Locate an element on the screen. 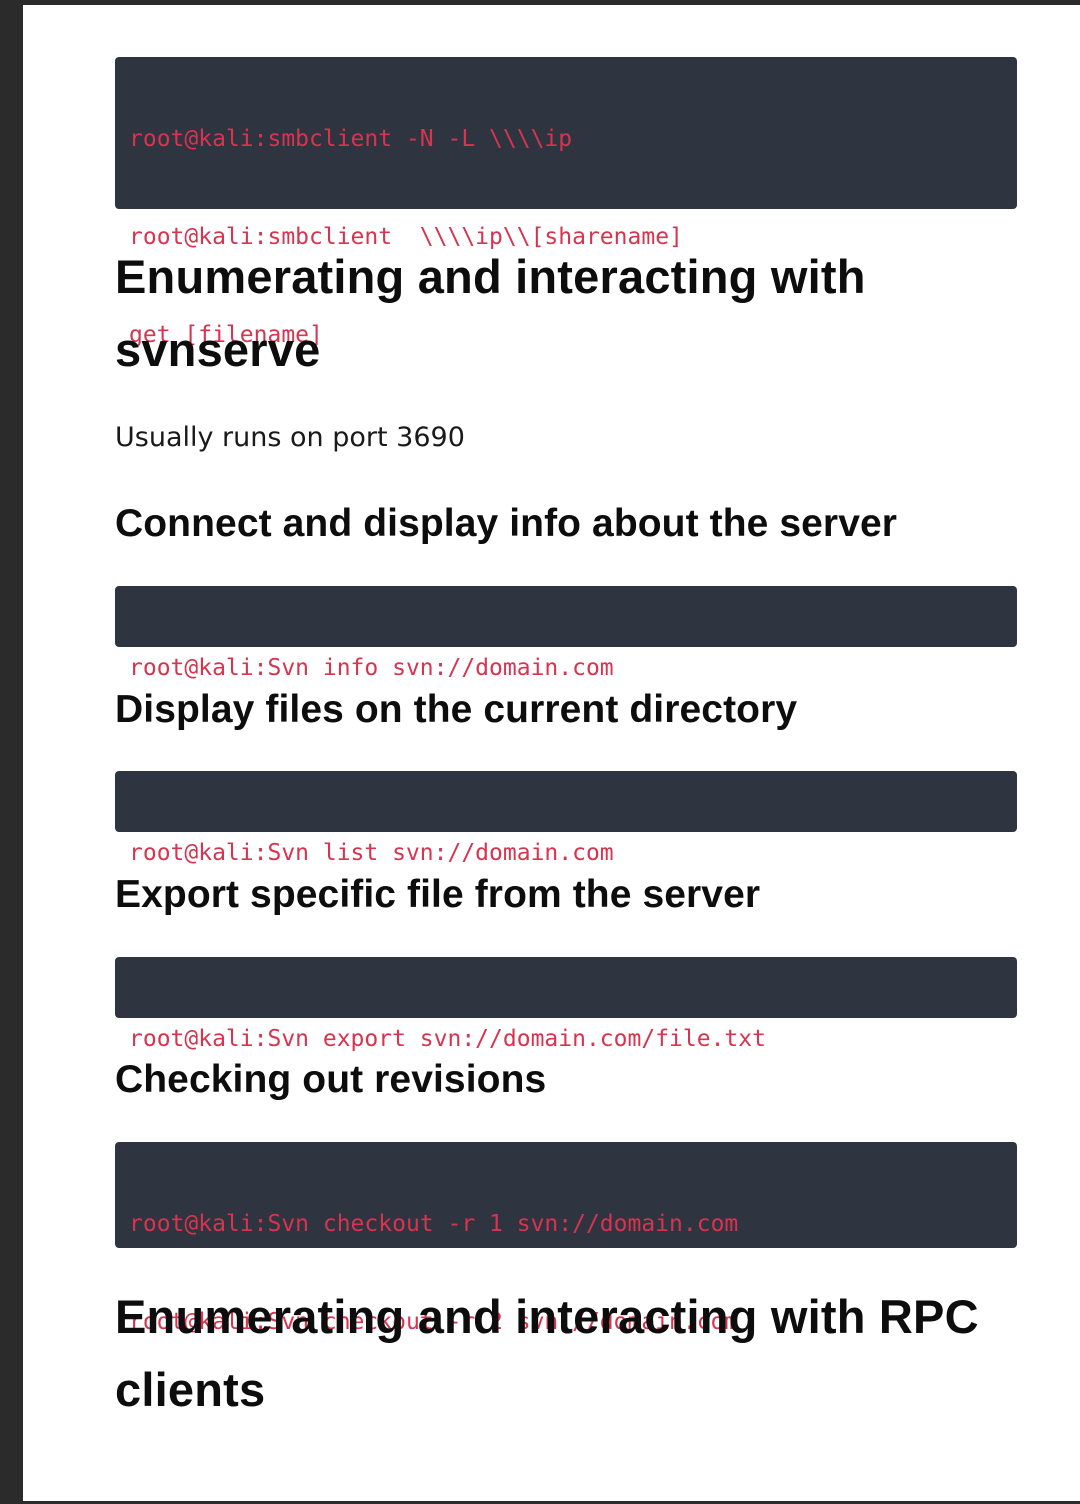  port-note: Usually runs on port 3690 is located at coordinates (290, 437).